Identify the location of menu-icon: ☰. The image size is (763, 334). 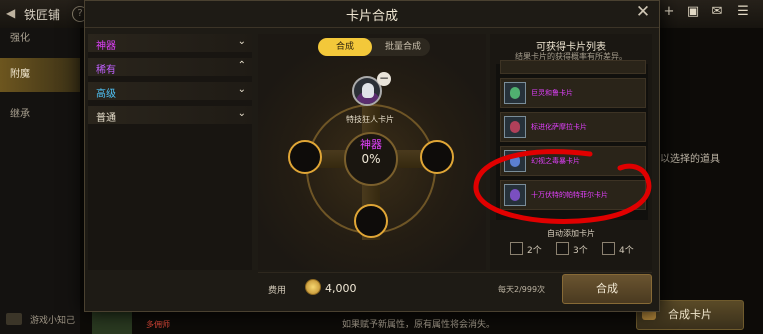
(743, 12).